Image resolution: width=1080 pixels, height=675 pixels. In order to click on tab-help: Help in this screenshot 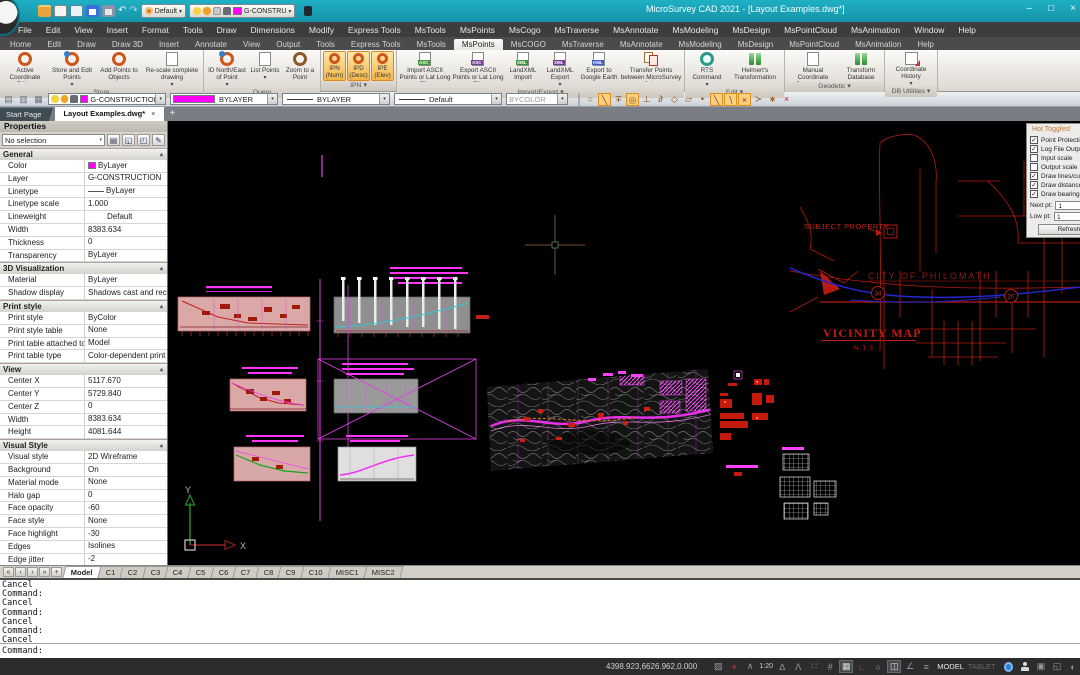, I will do `click(925, 44)`.